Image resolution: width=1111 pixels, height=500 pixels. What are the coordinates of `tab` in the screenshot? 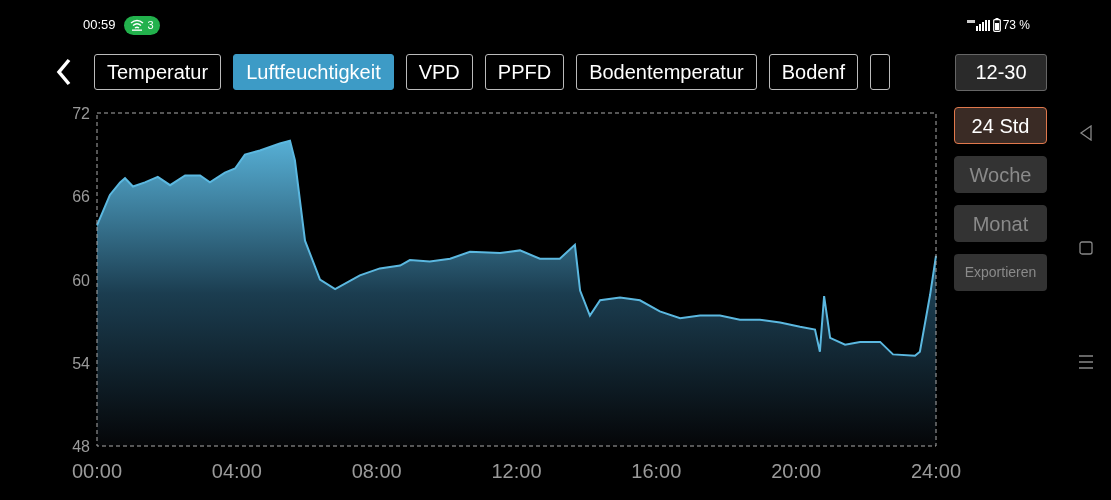 It's located at (880, 72).